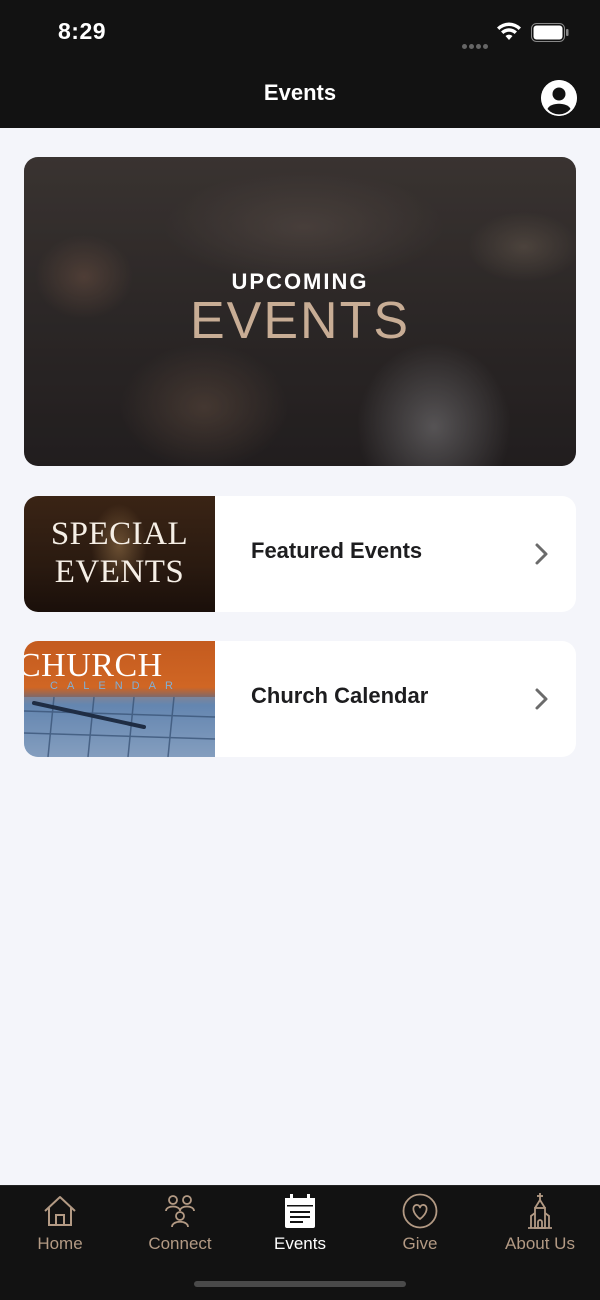 The width and height of the screenshot is (600, 1300). Describe the element at coordinates (60, 1211) in the screenshot. I see `home-icon` at that location.